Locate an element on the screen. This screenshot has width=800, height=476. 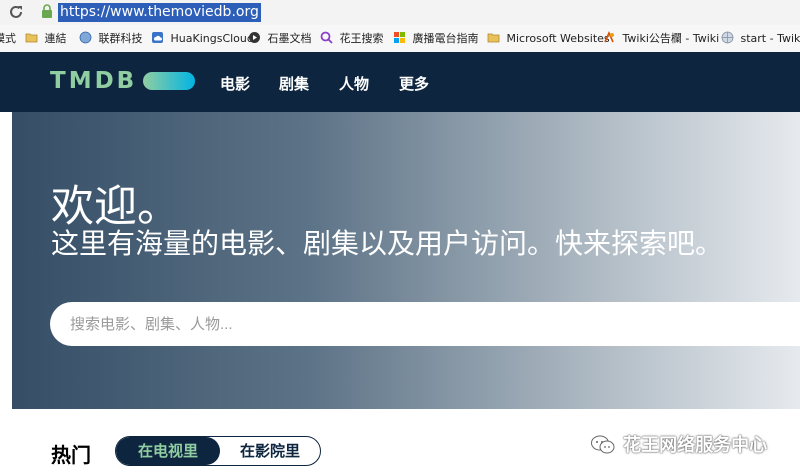
windows-icon is located at coordinates (399, 37).